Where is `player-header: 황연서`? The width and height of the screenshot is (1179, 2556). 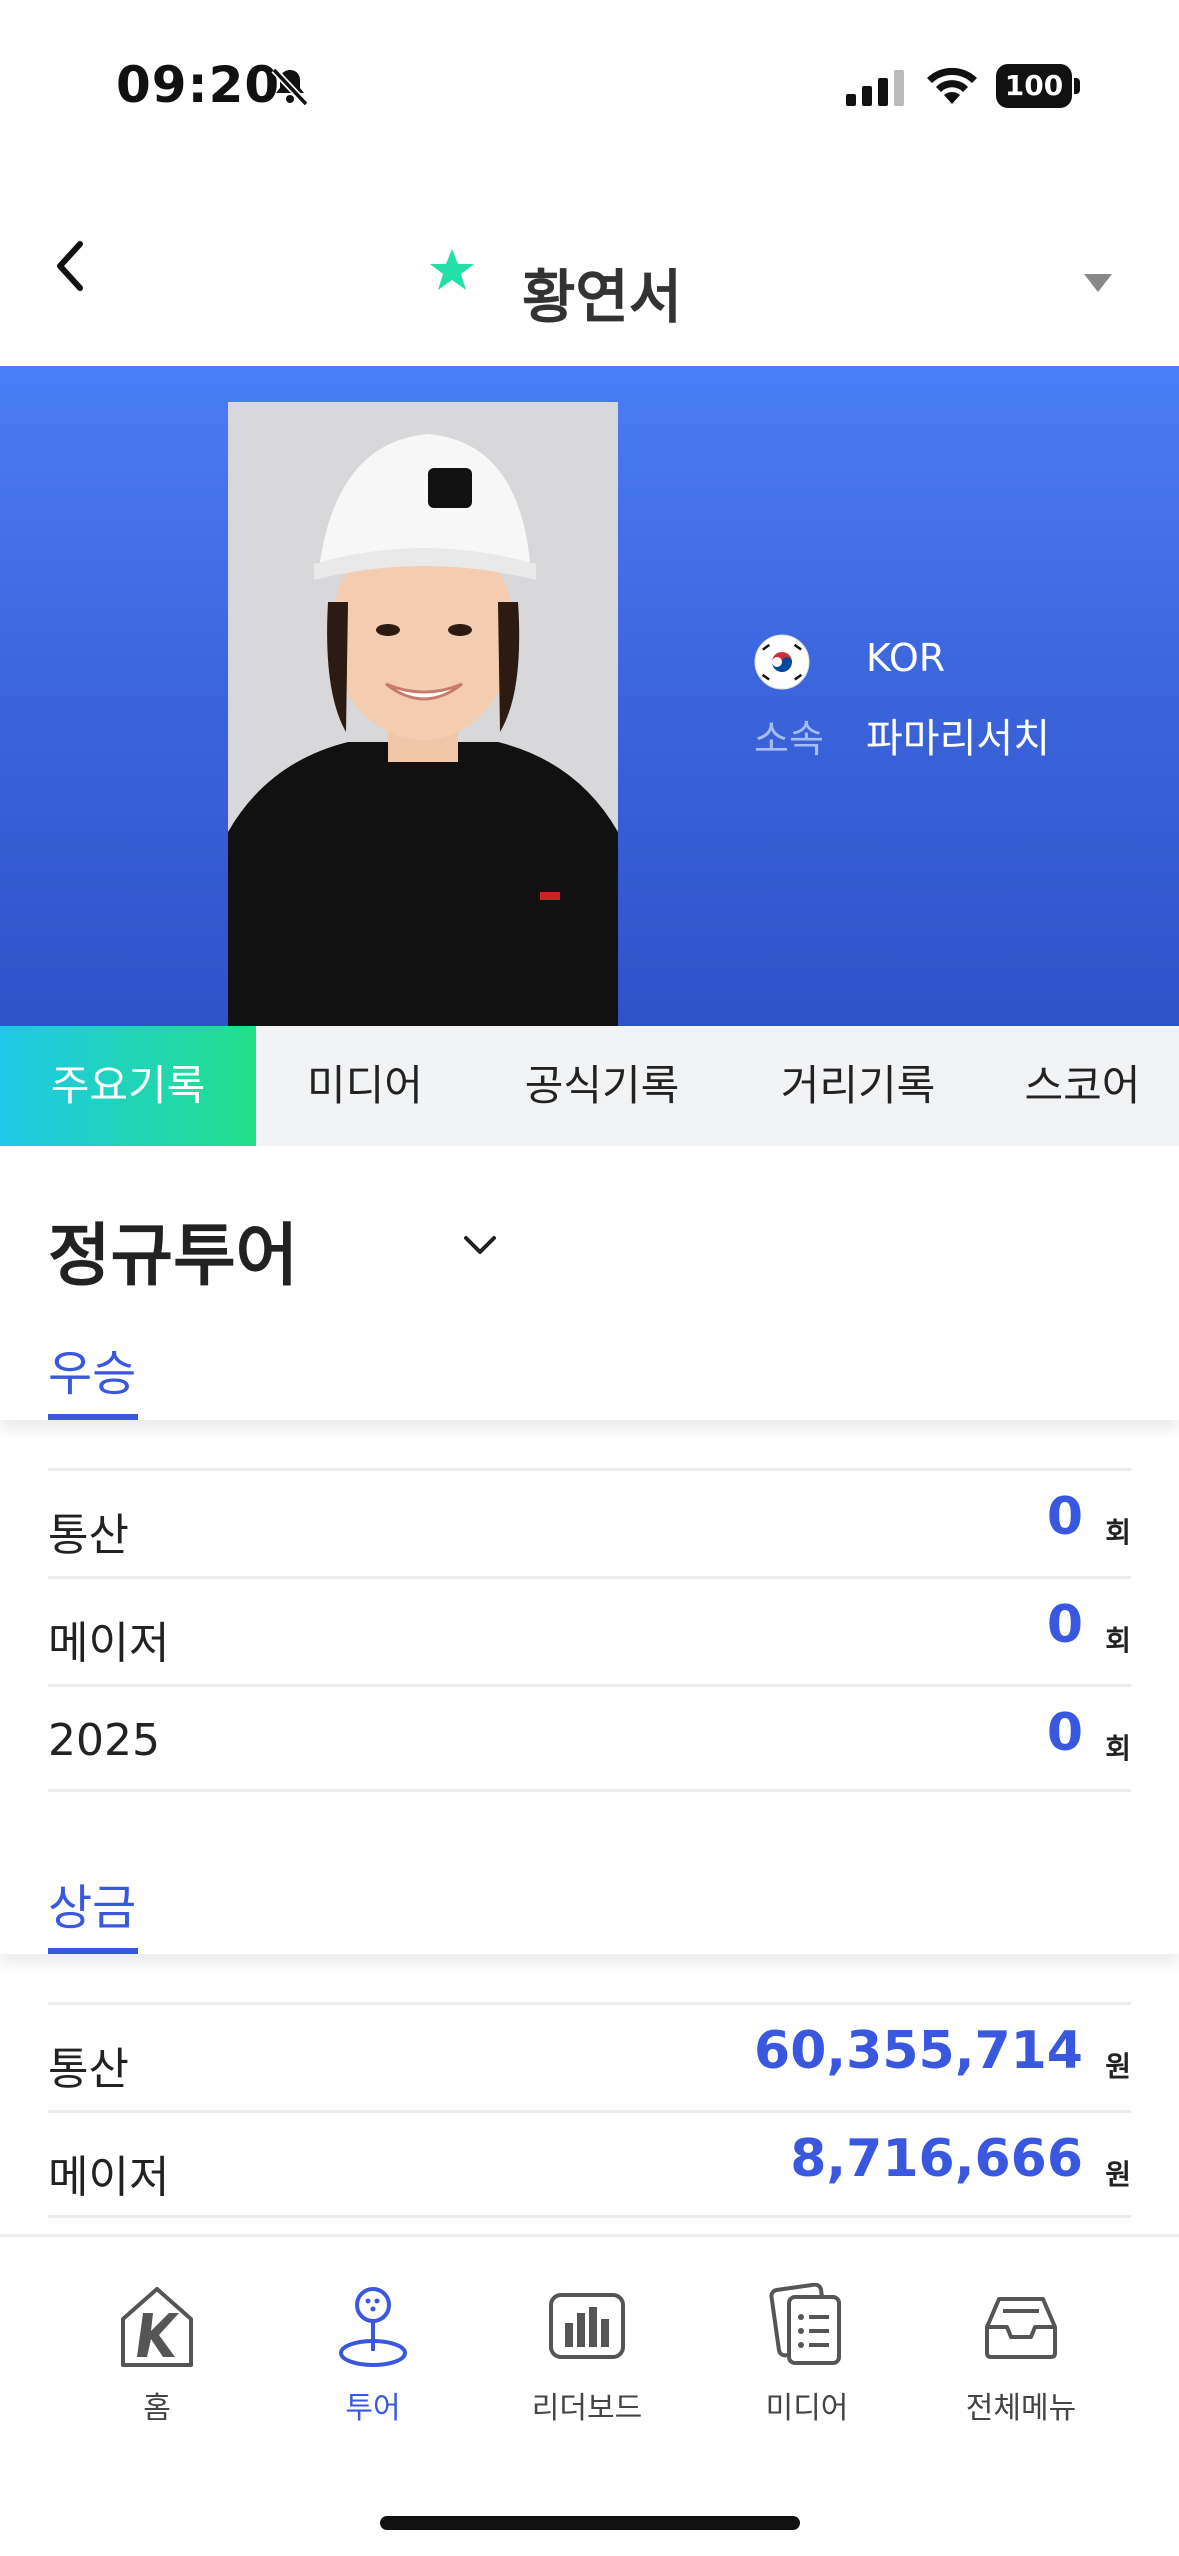 player-header: 황연서 is located at coordinates (589, 283).